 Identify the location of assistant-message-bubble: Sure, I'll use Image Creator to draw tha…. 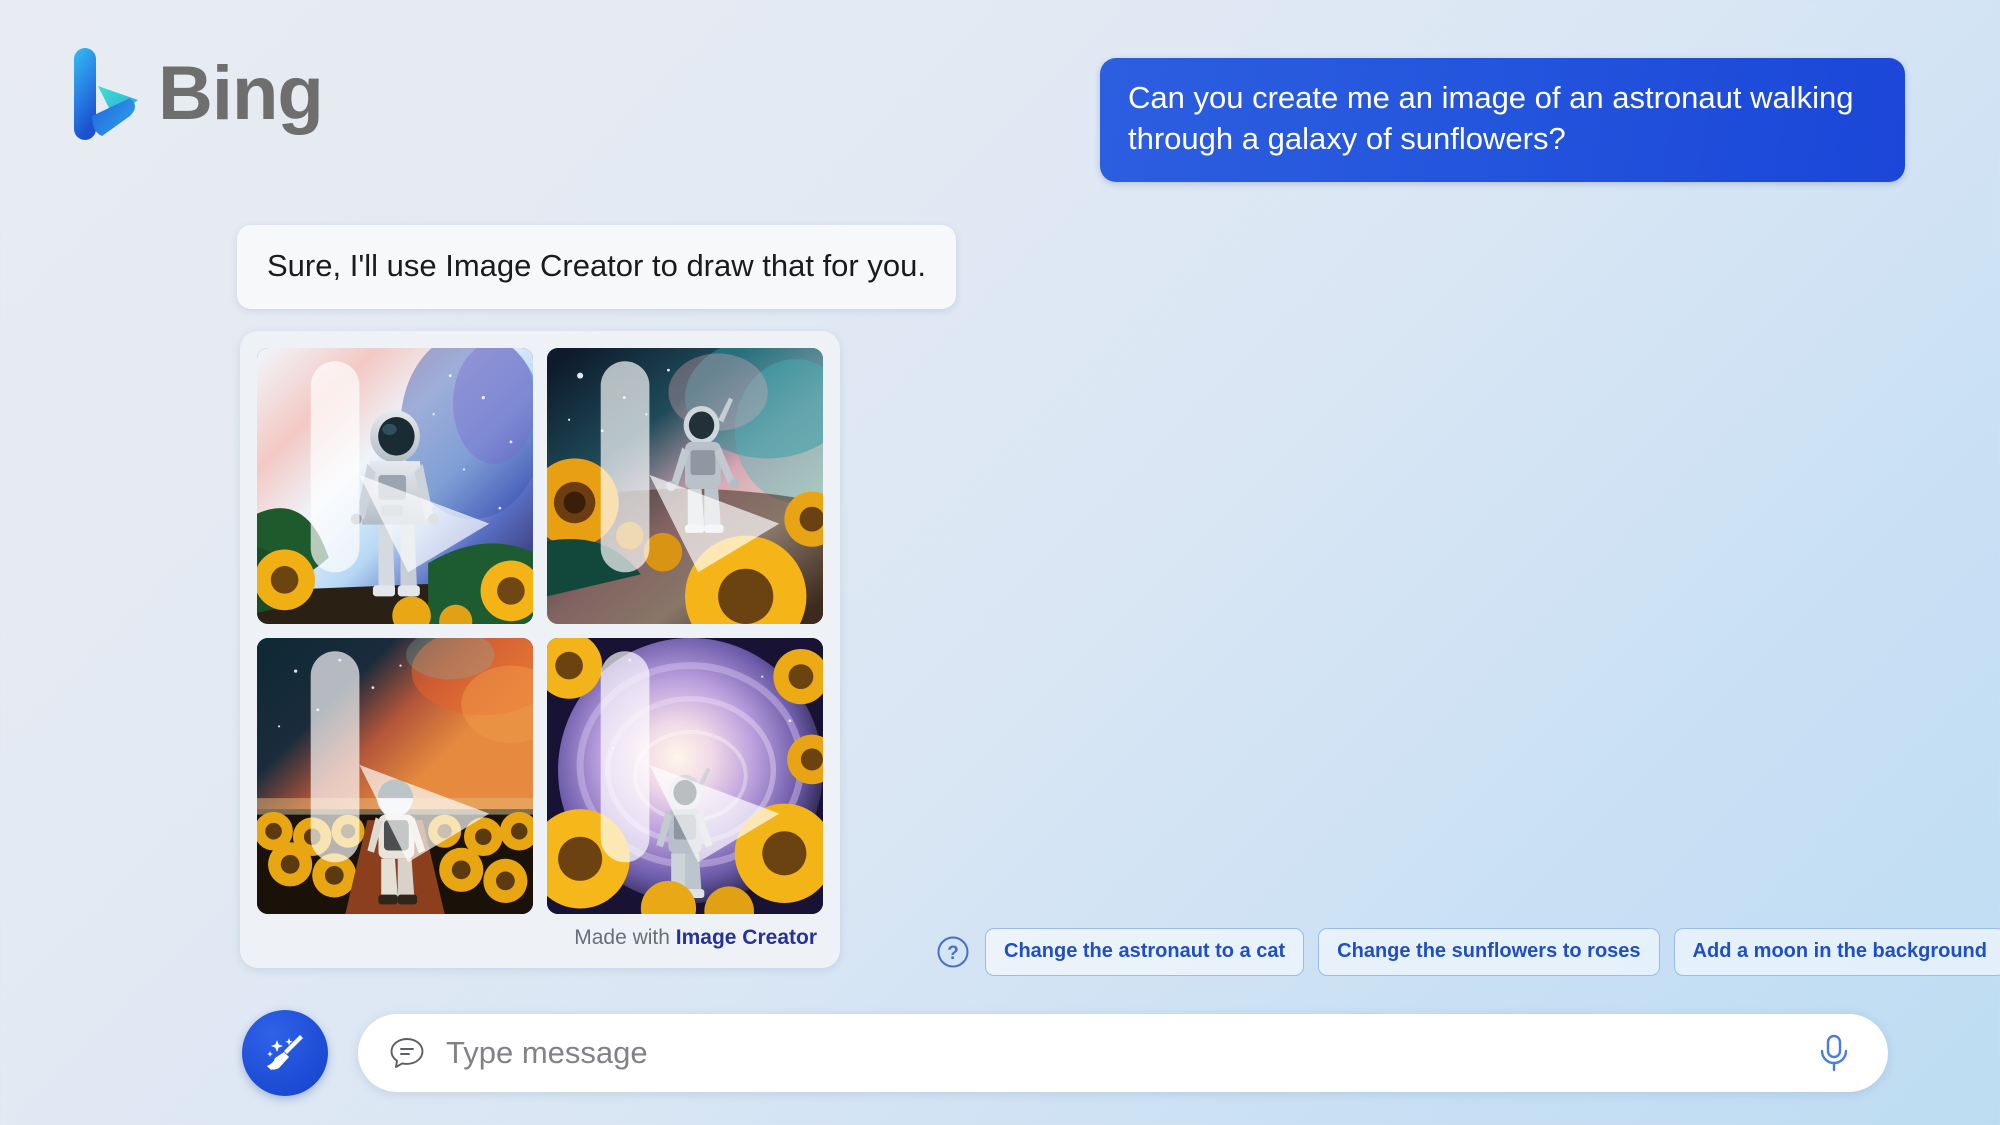
(596, 267).